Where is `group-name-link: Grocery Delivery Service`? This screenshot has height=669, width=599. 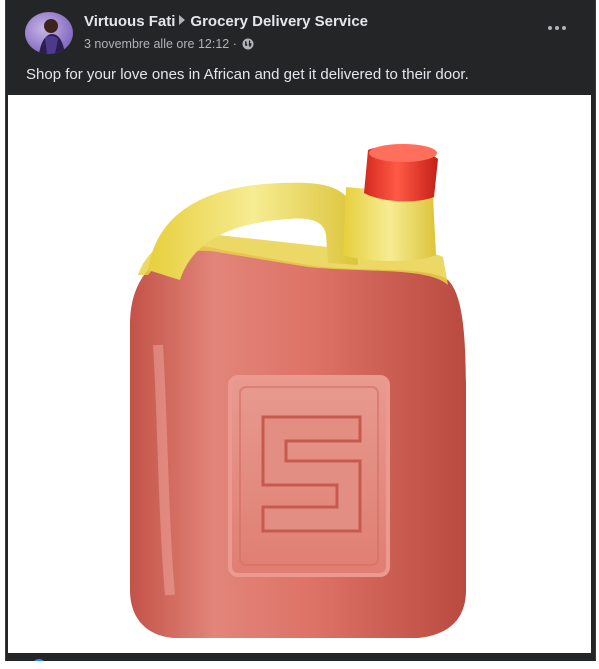 group-name-link: Grocery Delivery Service is located at coordinates (279, 21).